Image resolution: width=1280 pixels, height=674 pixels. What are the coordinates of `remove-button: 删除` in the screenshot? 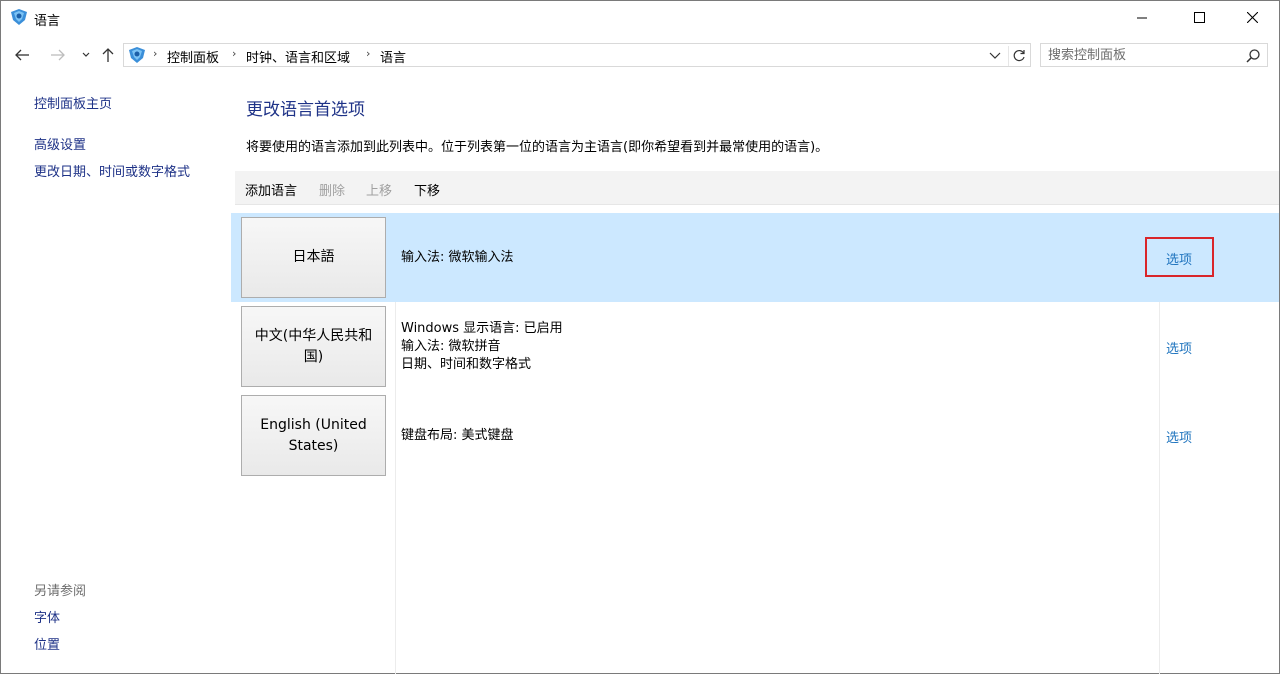 It's located at (332, 189).